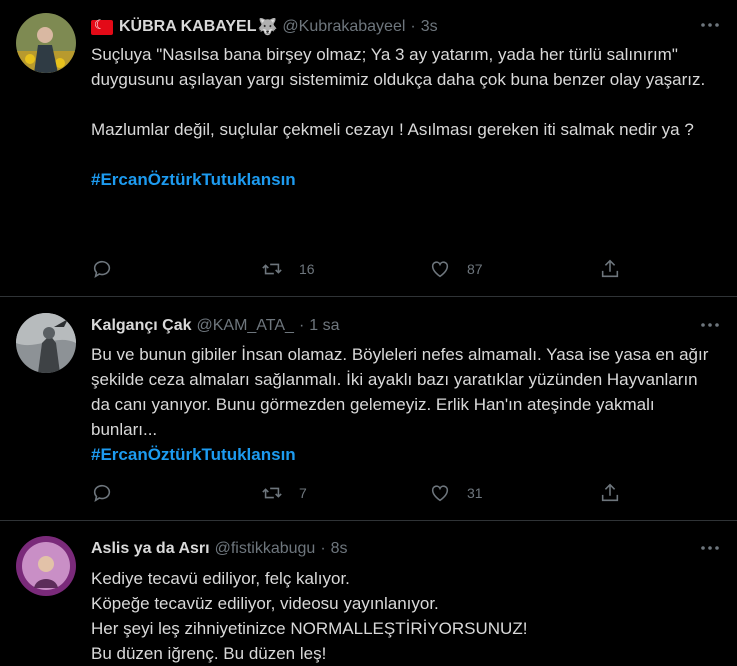  Describe the element at coordinates (429, 27) in the screenshot. I see `timestamp: 3s` at that location.